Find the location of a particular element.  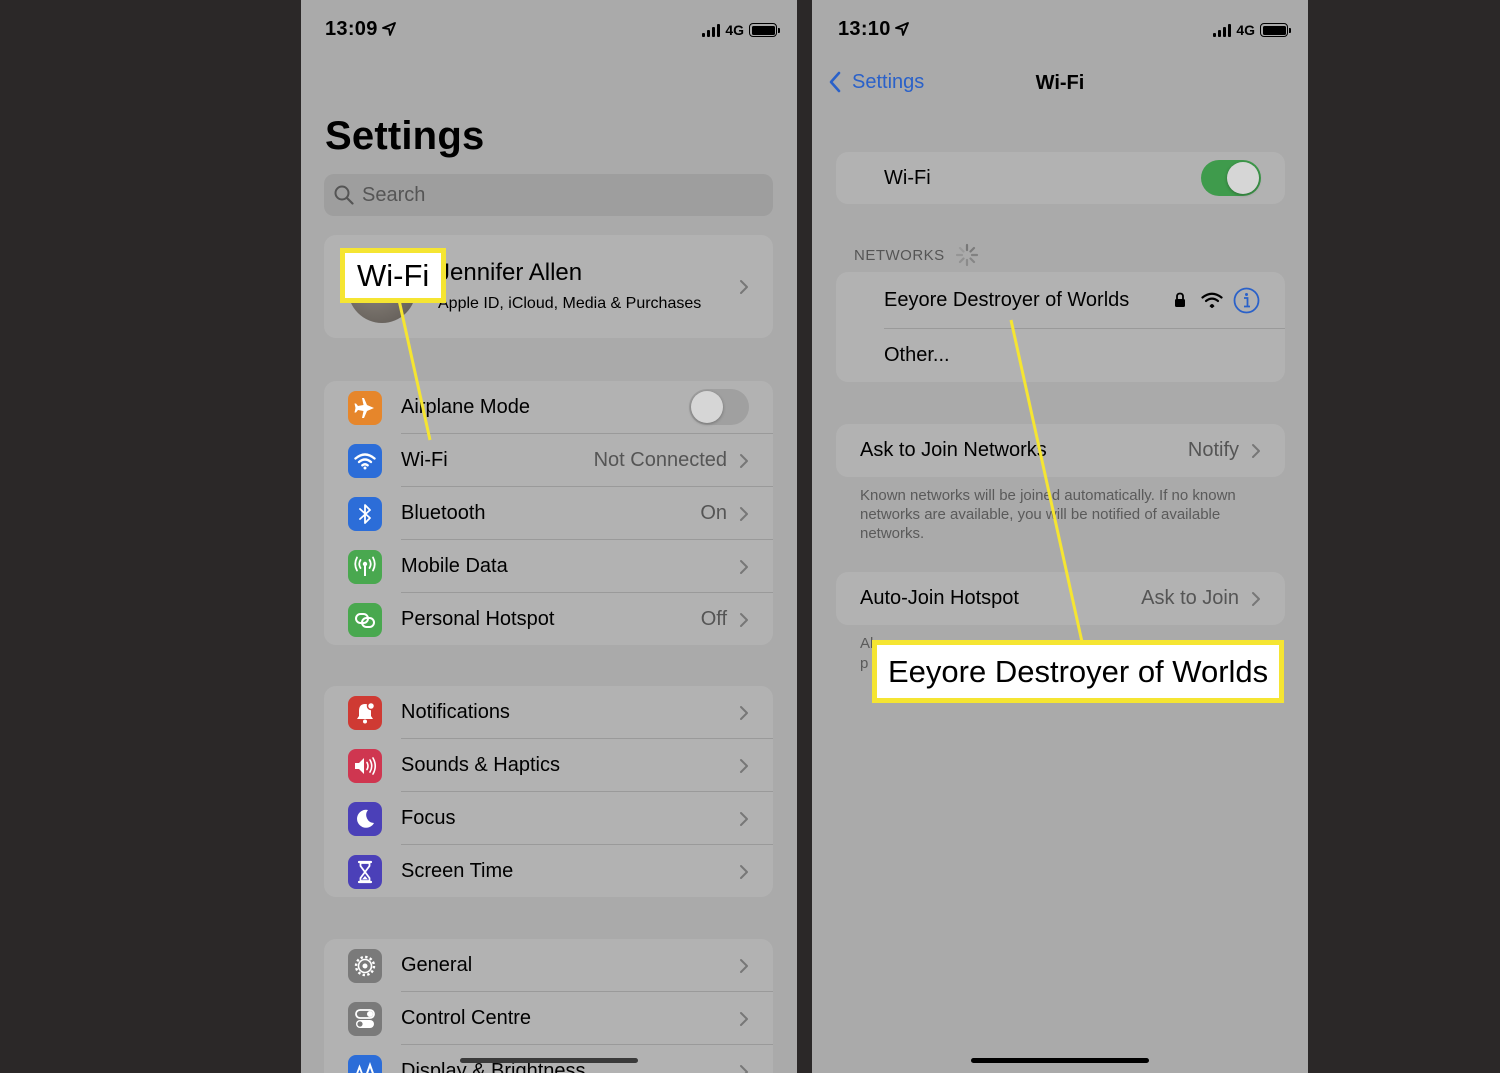

lock-icon is located at coordinates (1180, 299).